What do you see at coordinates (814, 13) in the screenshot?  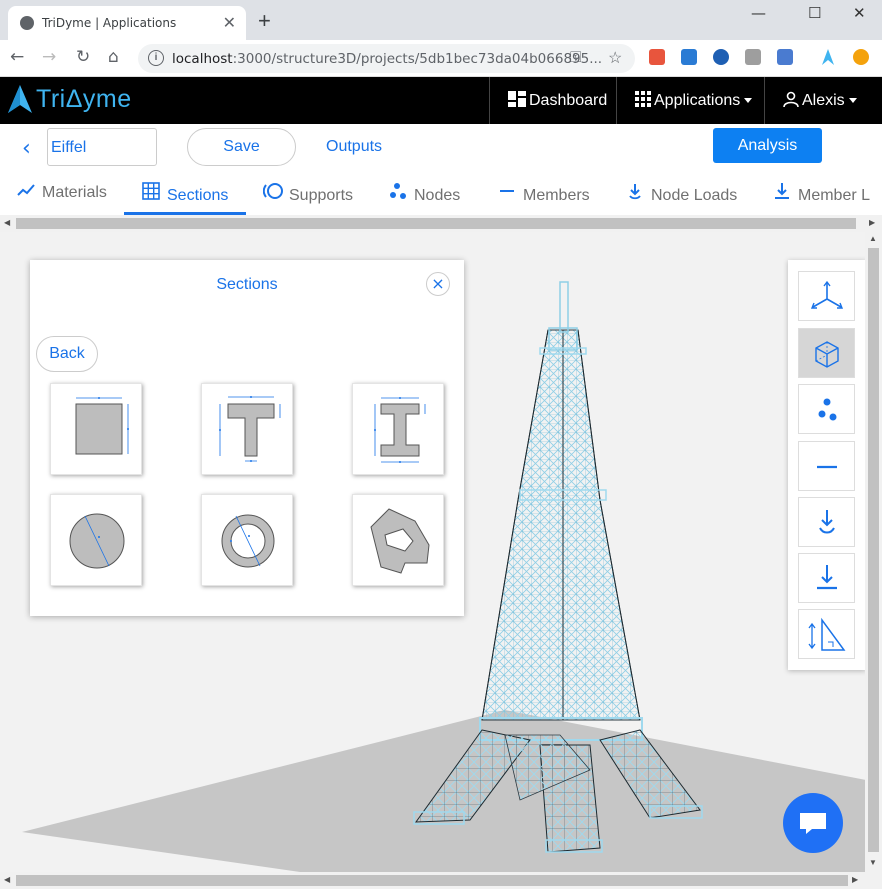 I see `maximize-icon: ☐` at bounding box center [814, 13].